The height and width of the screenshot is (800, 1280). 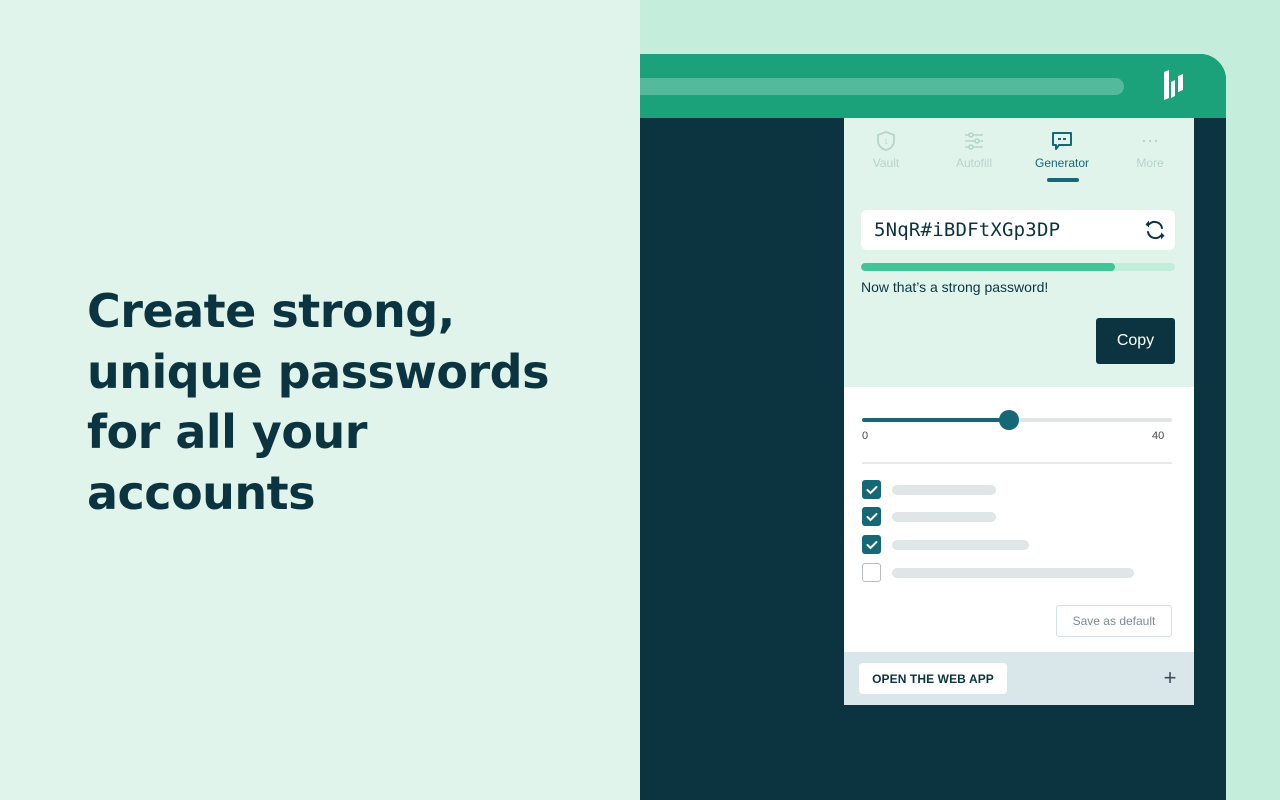 I want to click on tab-autofill: Autofill, so click(x=974, y=158).